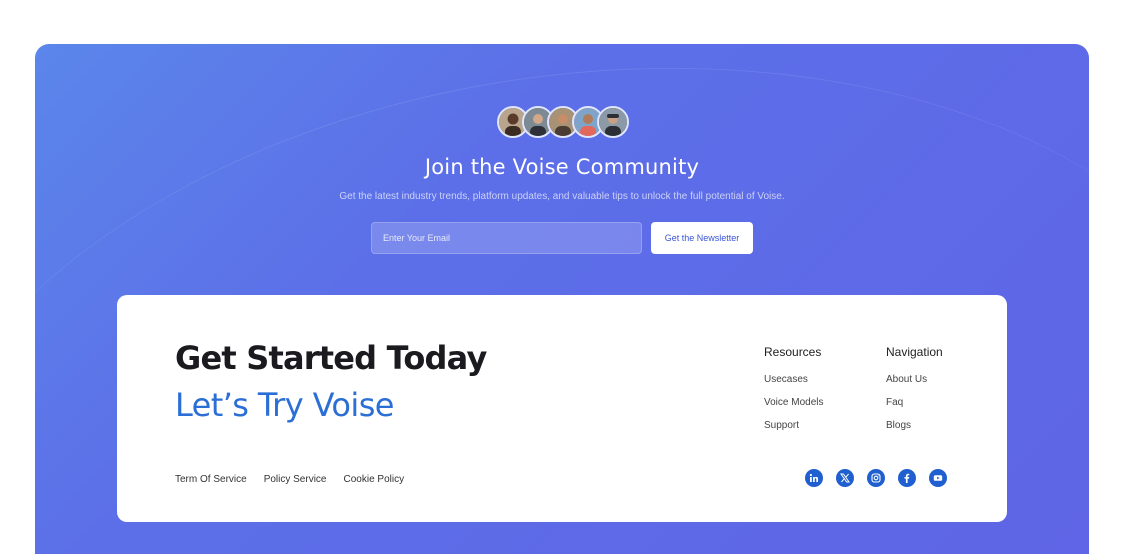  What do you see at coordinates (876, 478) in the screenshot?
I see `instagram-icon` at bounding box center [876, 478].